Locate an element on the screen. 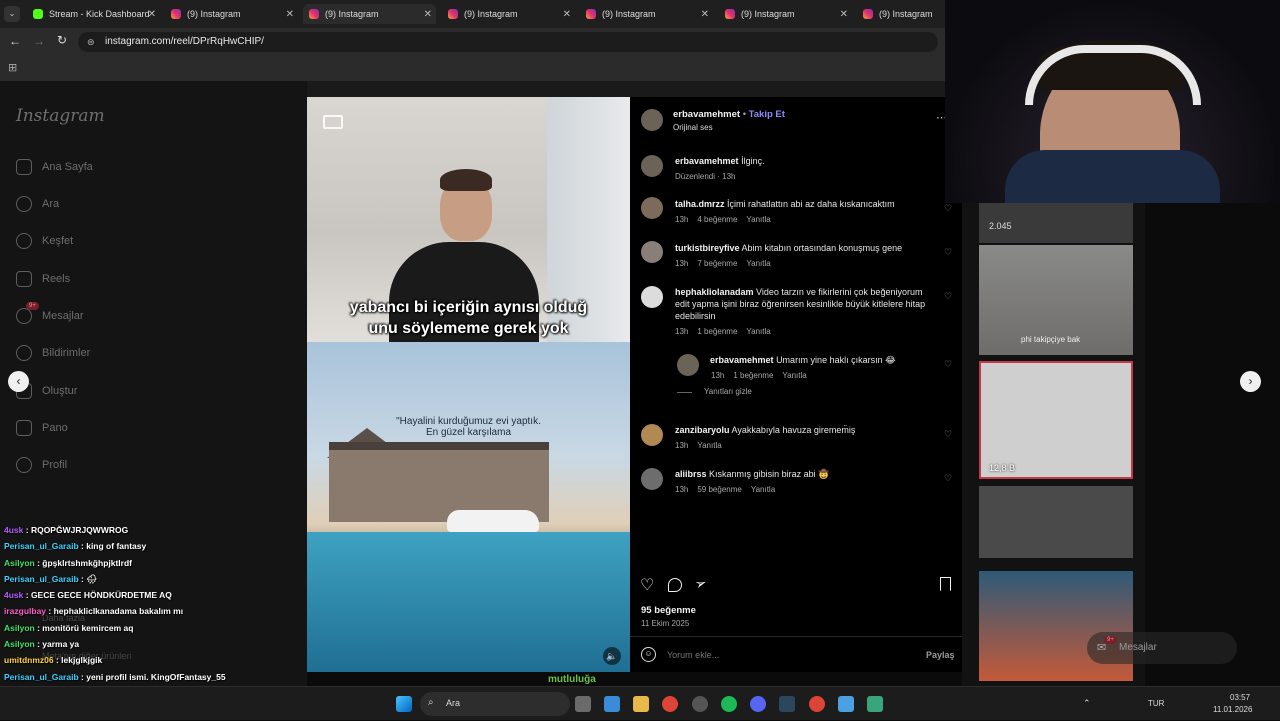 Image resolution: width=1280 pixels, height=721 pixels. language-indicator: TUR is located at coordinates (1156, 703).